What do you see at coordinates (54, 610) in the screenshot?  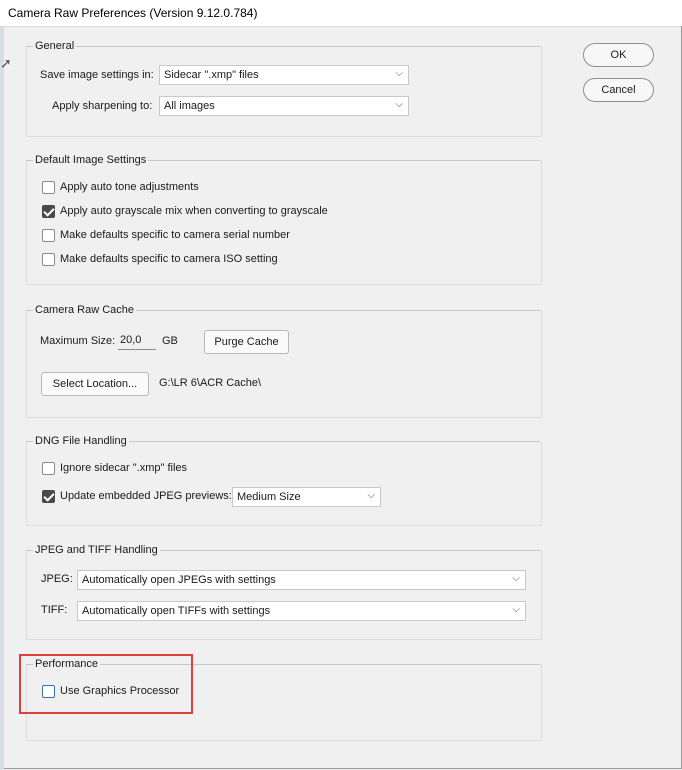 I see `tiff-label: TIFF:` at bounding box center [54, 610].